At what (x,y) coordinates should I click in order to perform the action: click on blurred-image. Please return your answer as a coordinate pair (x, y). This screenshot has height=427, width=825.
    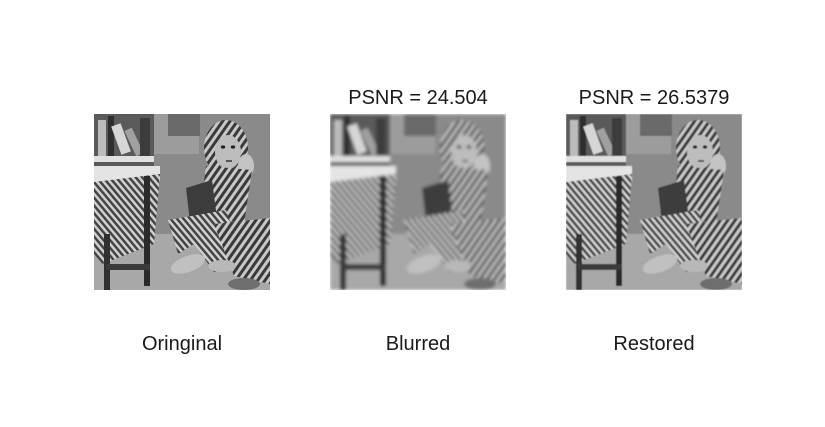
    Looking at the image, I should click on (418, 202).